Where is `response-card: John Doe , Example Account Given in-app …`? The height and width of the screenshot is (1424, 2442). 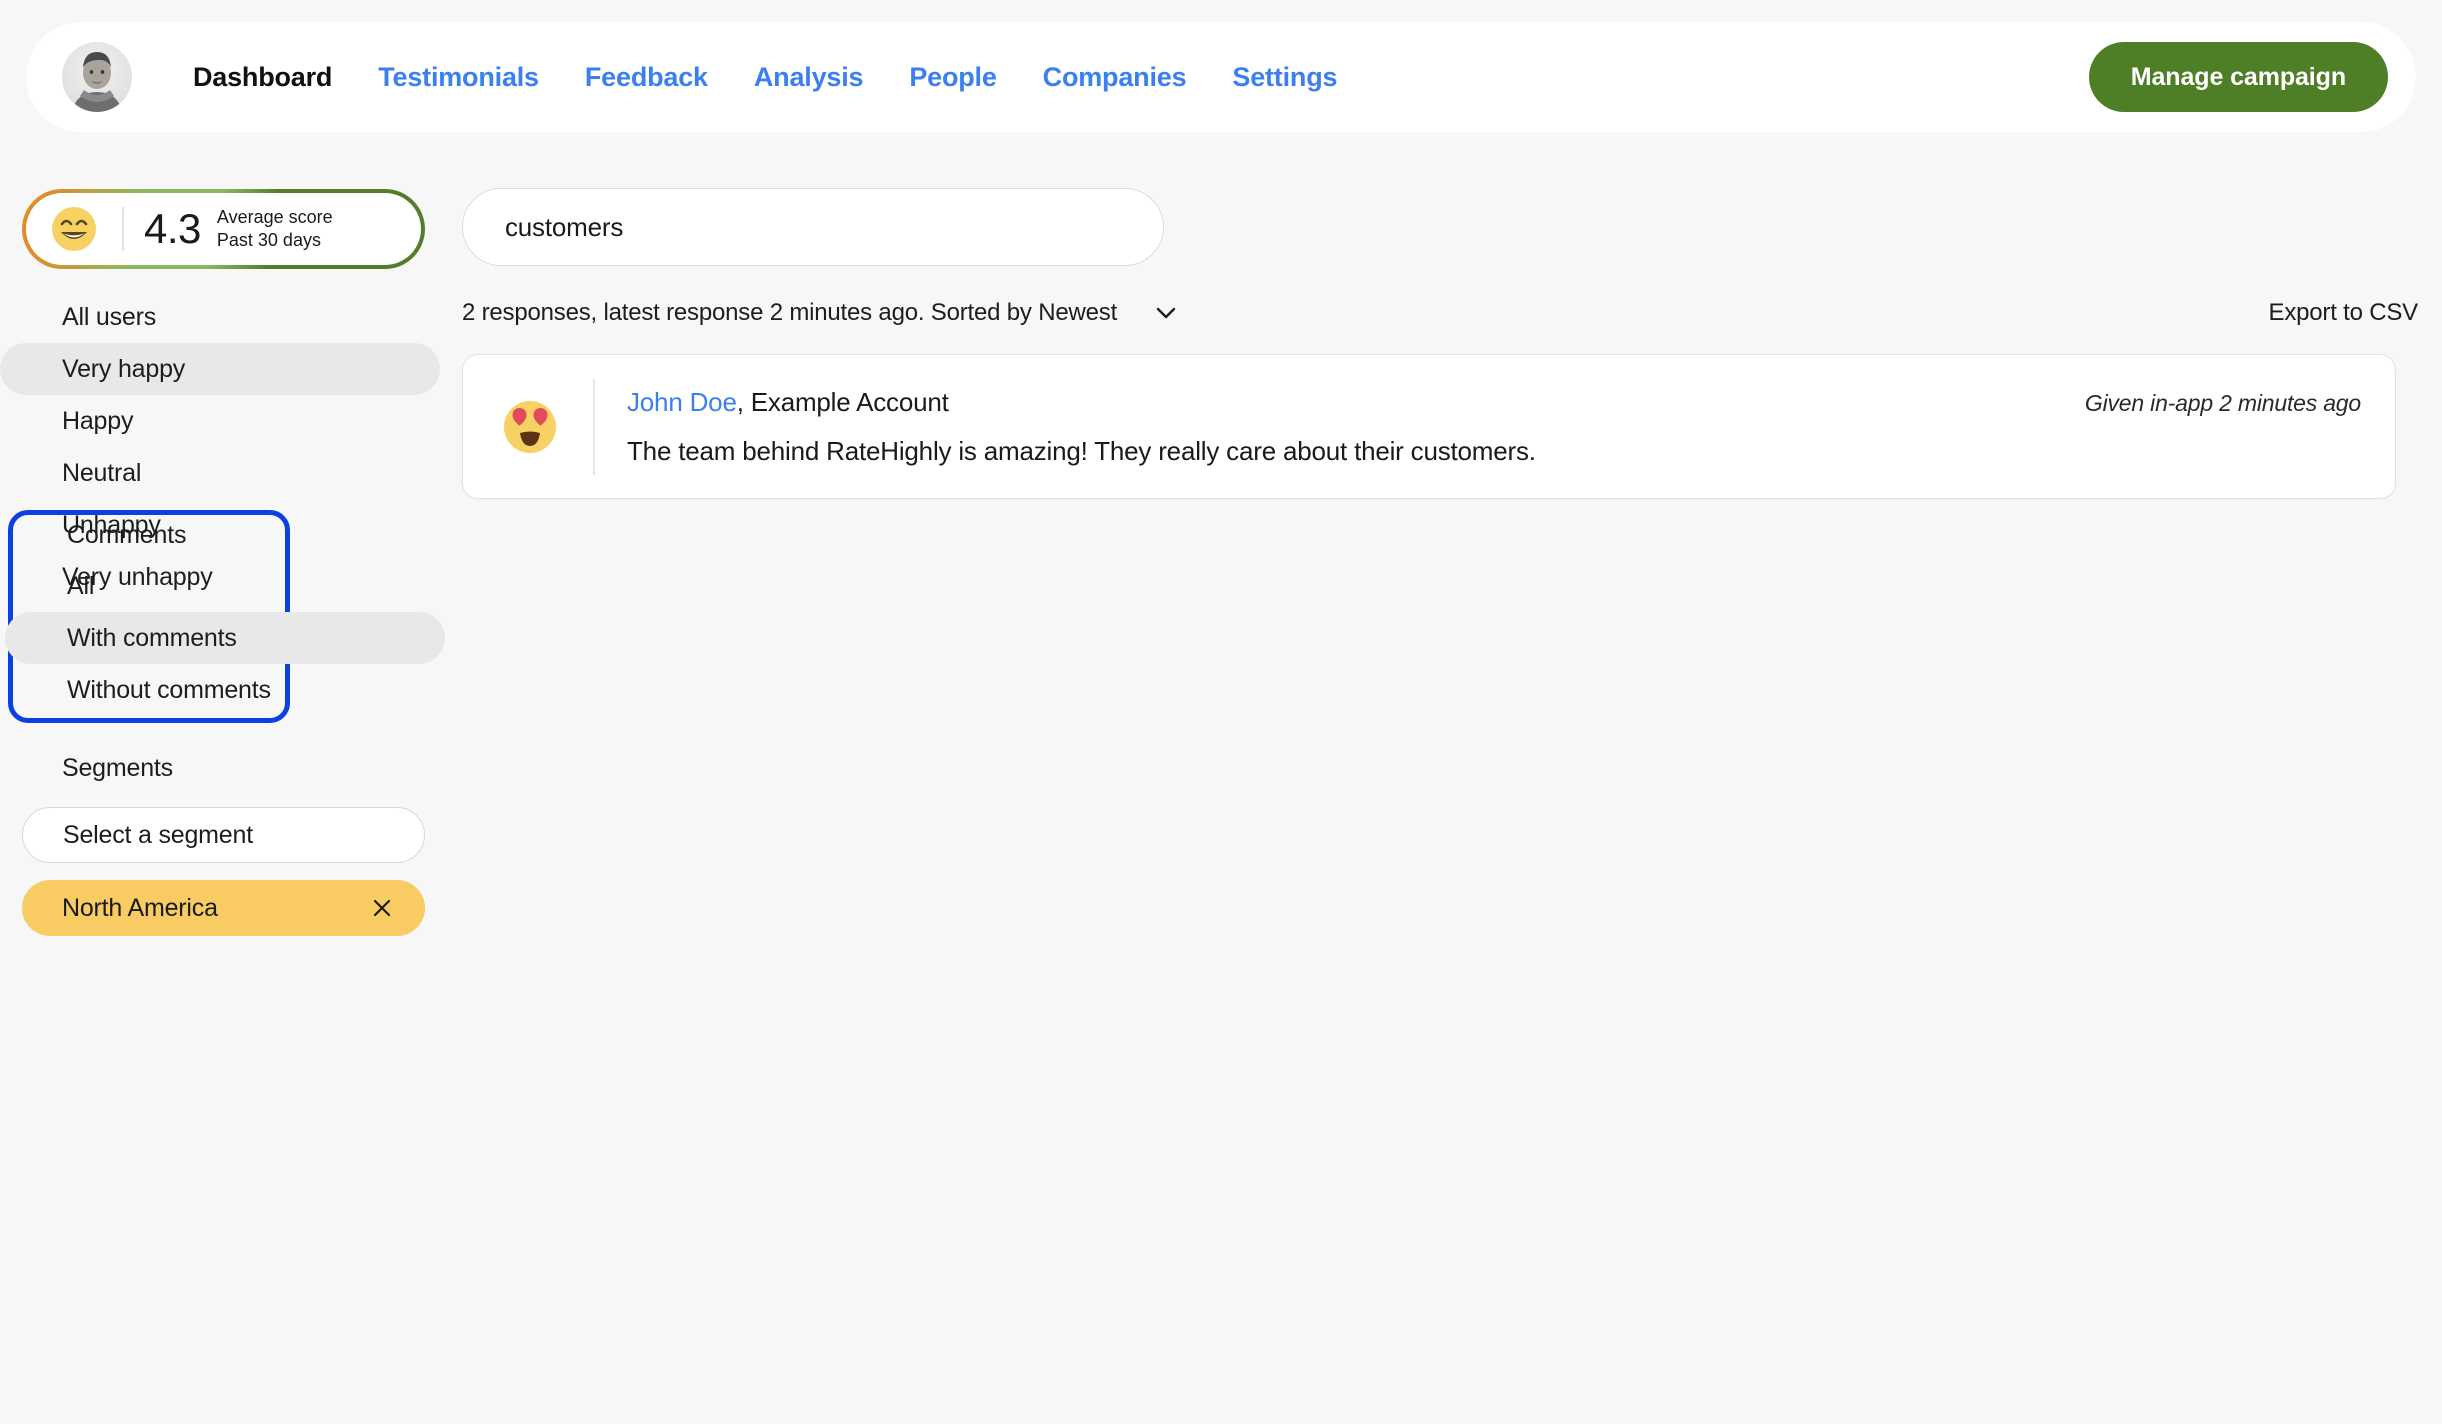 response-card: John Doe , Example Account Given in-app … is located at coordinates (1429, 426).